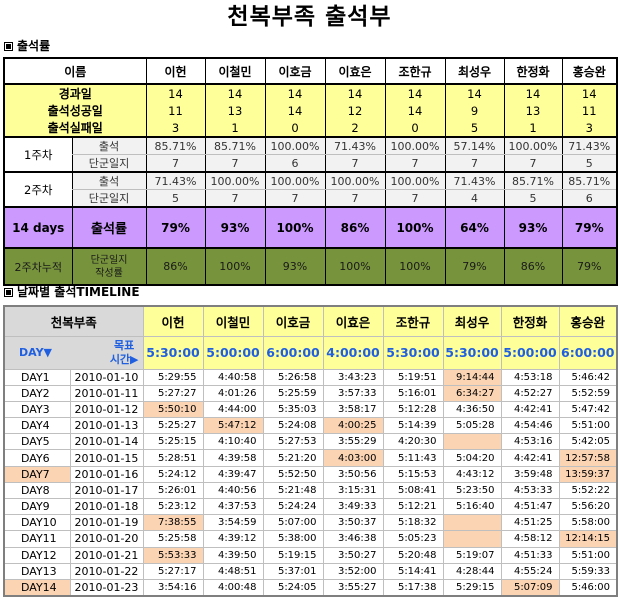 The width and height of the screenshot is (619, 607). I want to click on day-cell: DAY6, so click(37, 458).